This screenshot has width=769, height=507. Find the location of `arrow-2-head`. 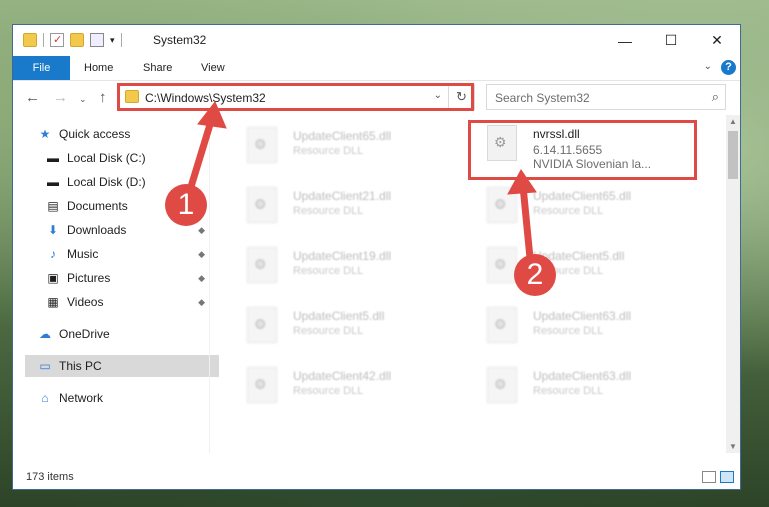

arrow-2-head is located at coordinates (522, 182).